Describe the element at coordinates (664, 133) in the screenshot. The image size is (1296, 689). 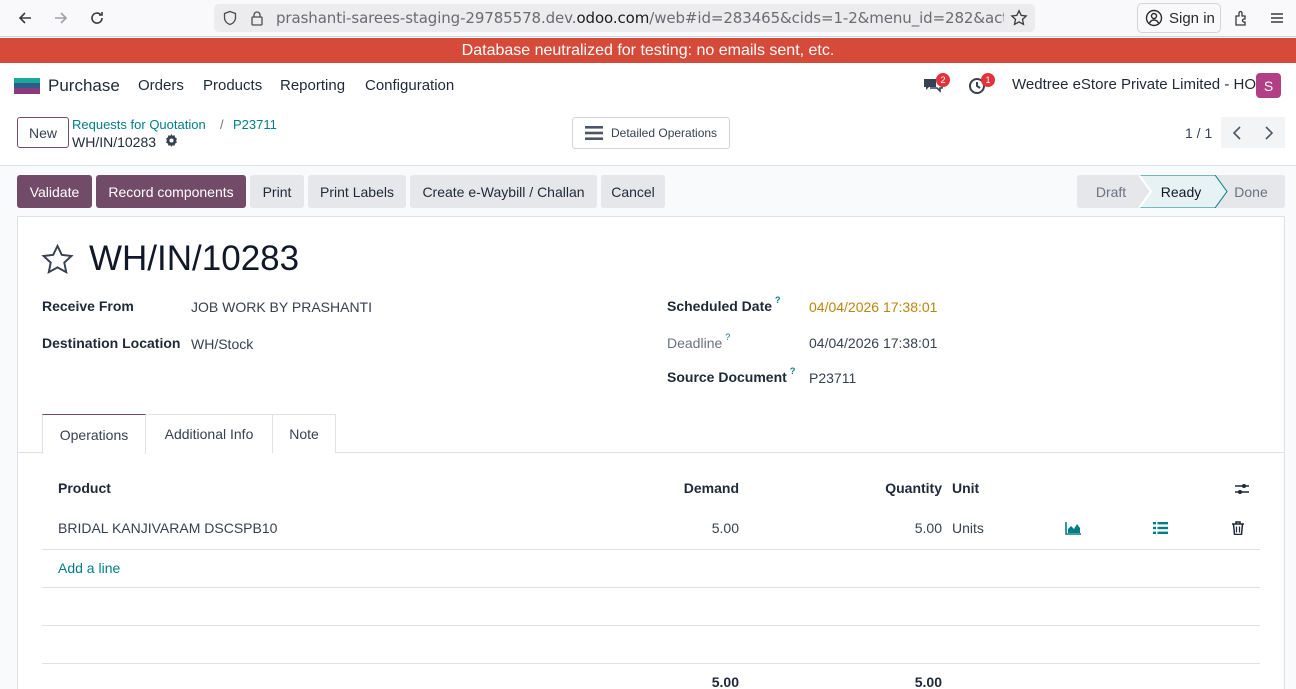
I see `detailed-operations-label: Detailed Operations` at that location.